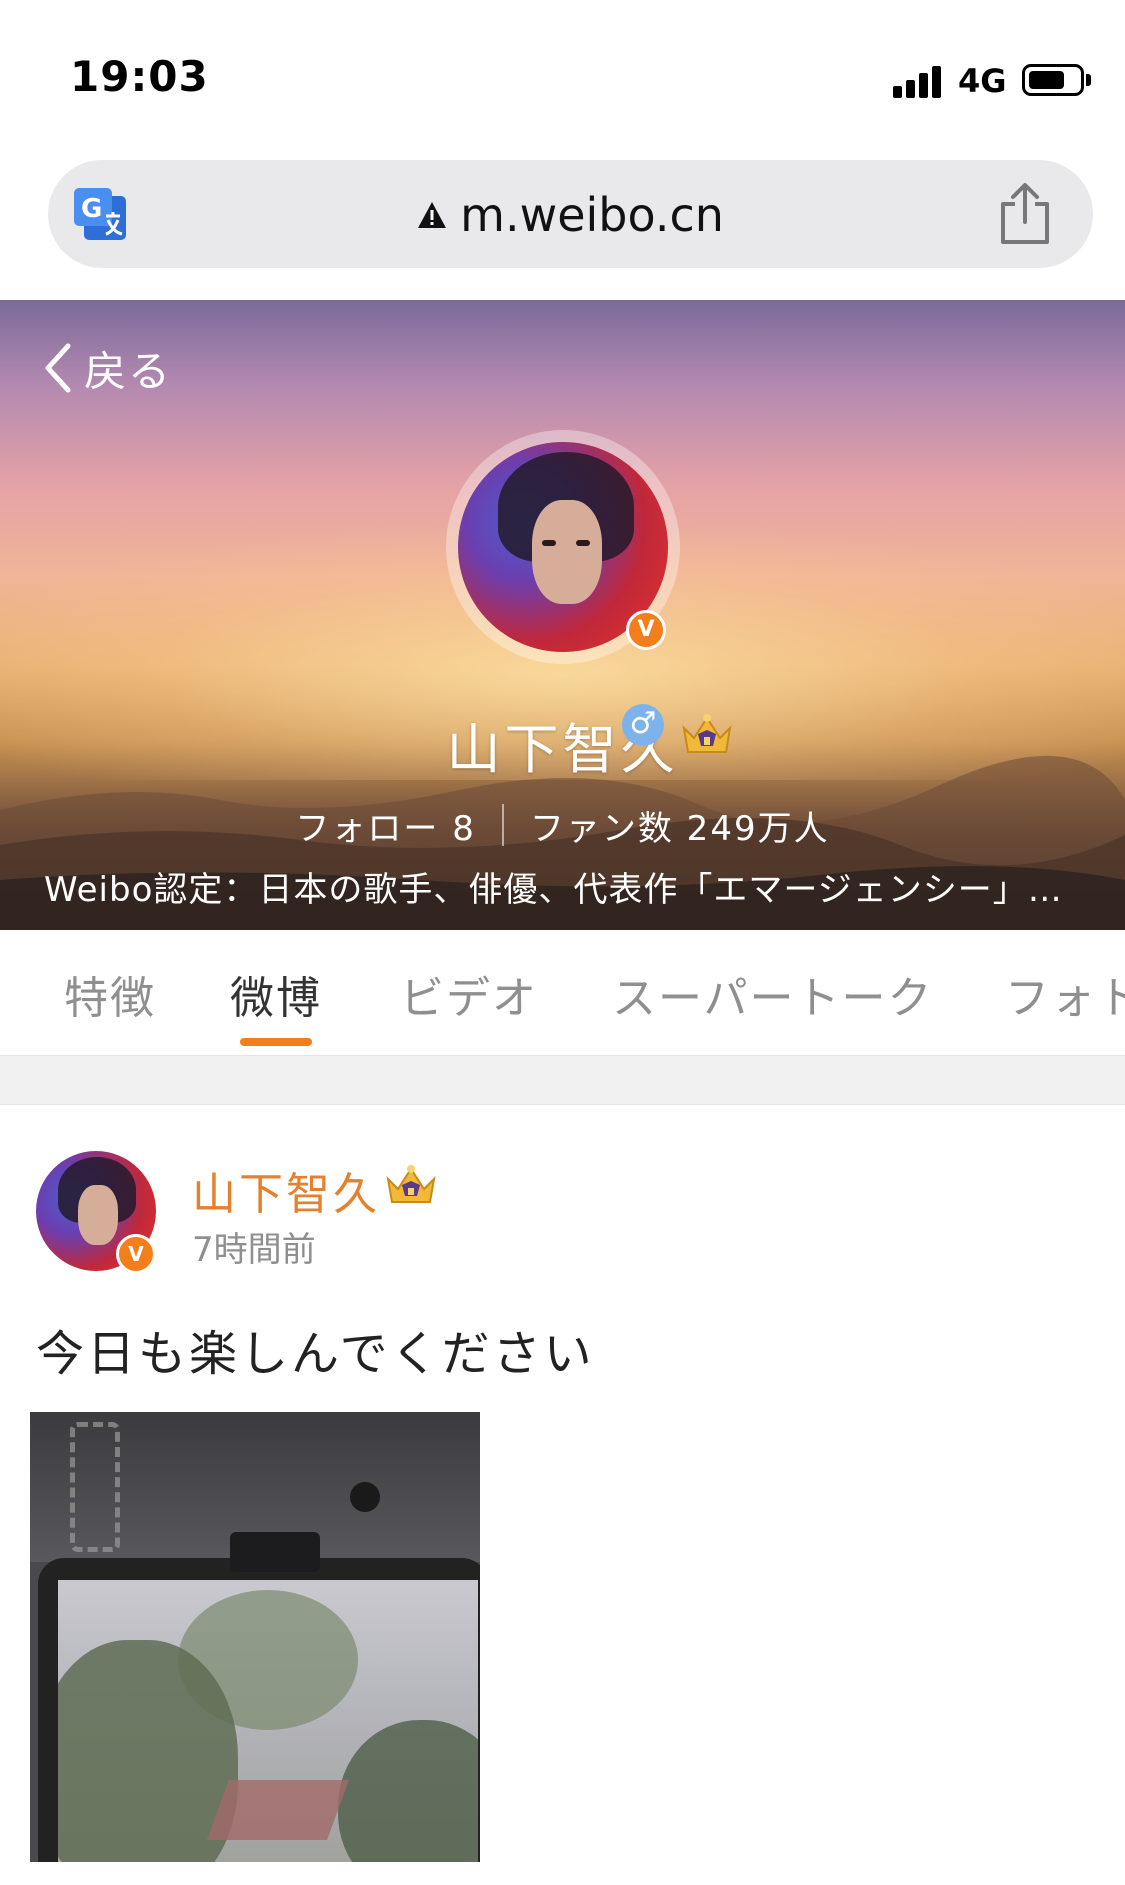 The width and height of the screenshot is (1125, 1885). I want to click on tab-bar: 特徴 微博 ビデオ スーパートーク フォト, so click(562, 992).